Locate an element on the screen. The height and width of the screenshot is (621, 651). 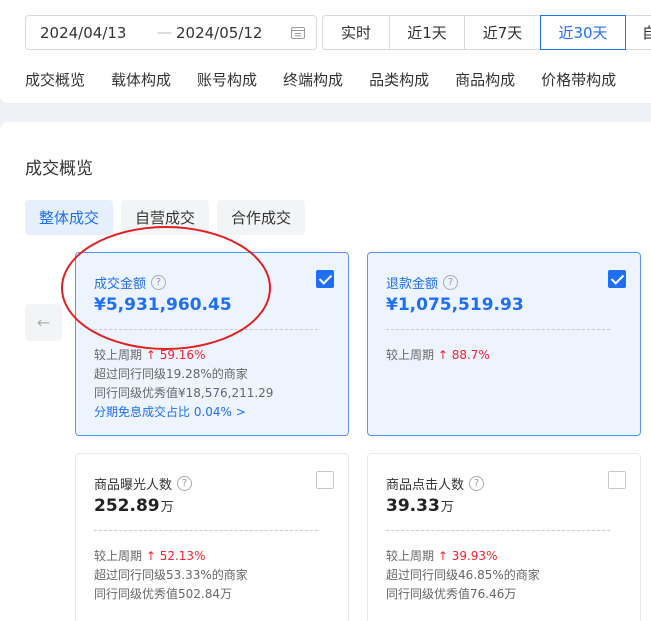
tab-terminal: 终端构成 is located at coordinates (313, 79).